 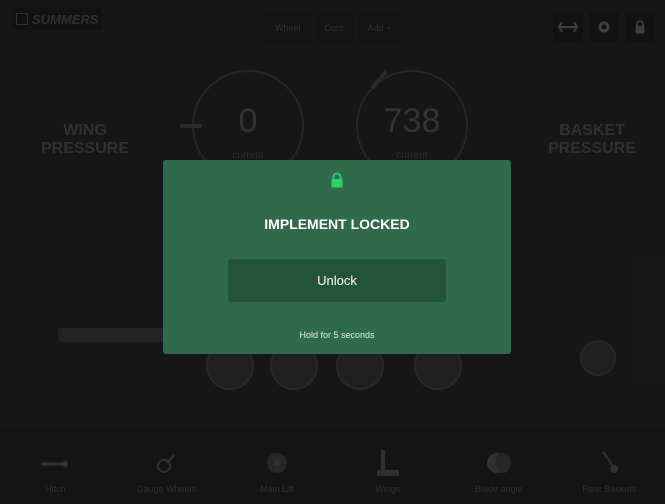 What do you see at coordinates (337, 224) in the screenshot?
I see `dialog-title: IMPLEMENT LOCKED` at bounding box center [337, 224].